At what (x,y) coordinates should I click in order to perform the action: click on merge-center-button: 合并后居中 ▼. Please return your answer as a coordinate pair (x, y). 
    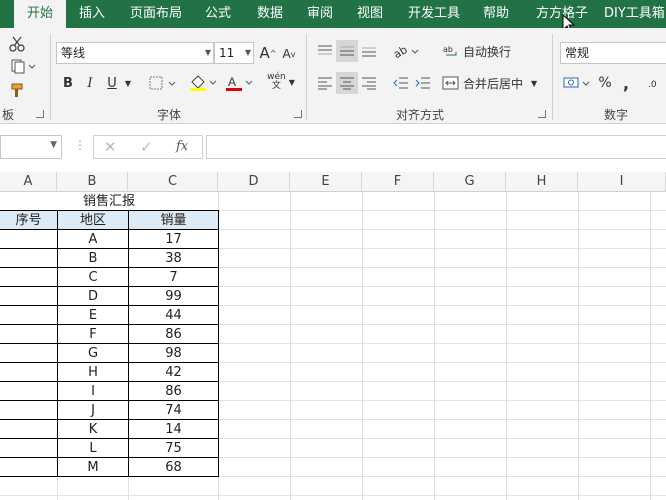
    Looking at the image, I should click on (492, 83).